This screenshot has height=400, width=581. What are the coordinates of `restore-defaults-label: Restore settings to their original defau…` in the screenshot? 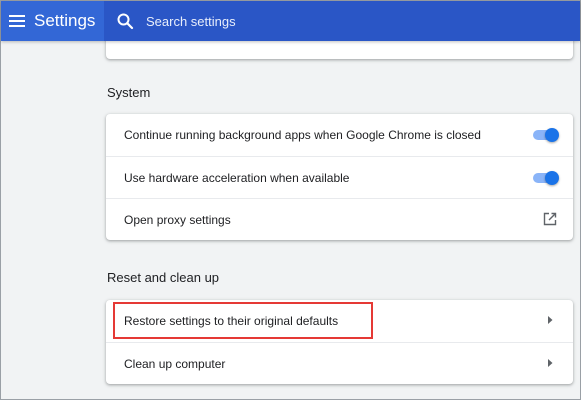 It's located at (231, 321).